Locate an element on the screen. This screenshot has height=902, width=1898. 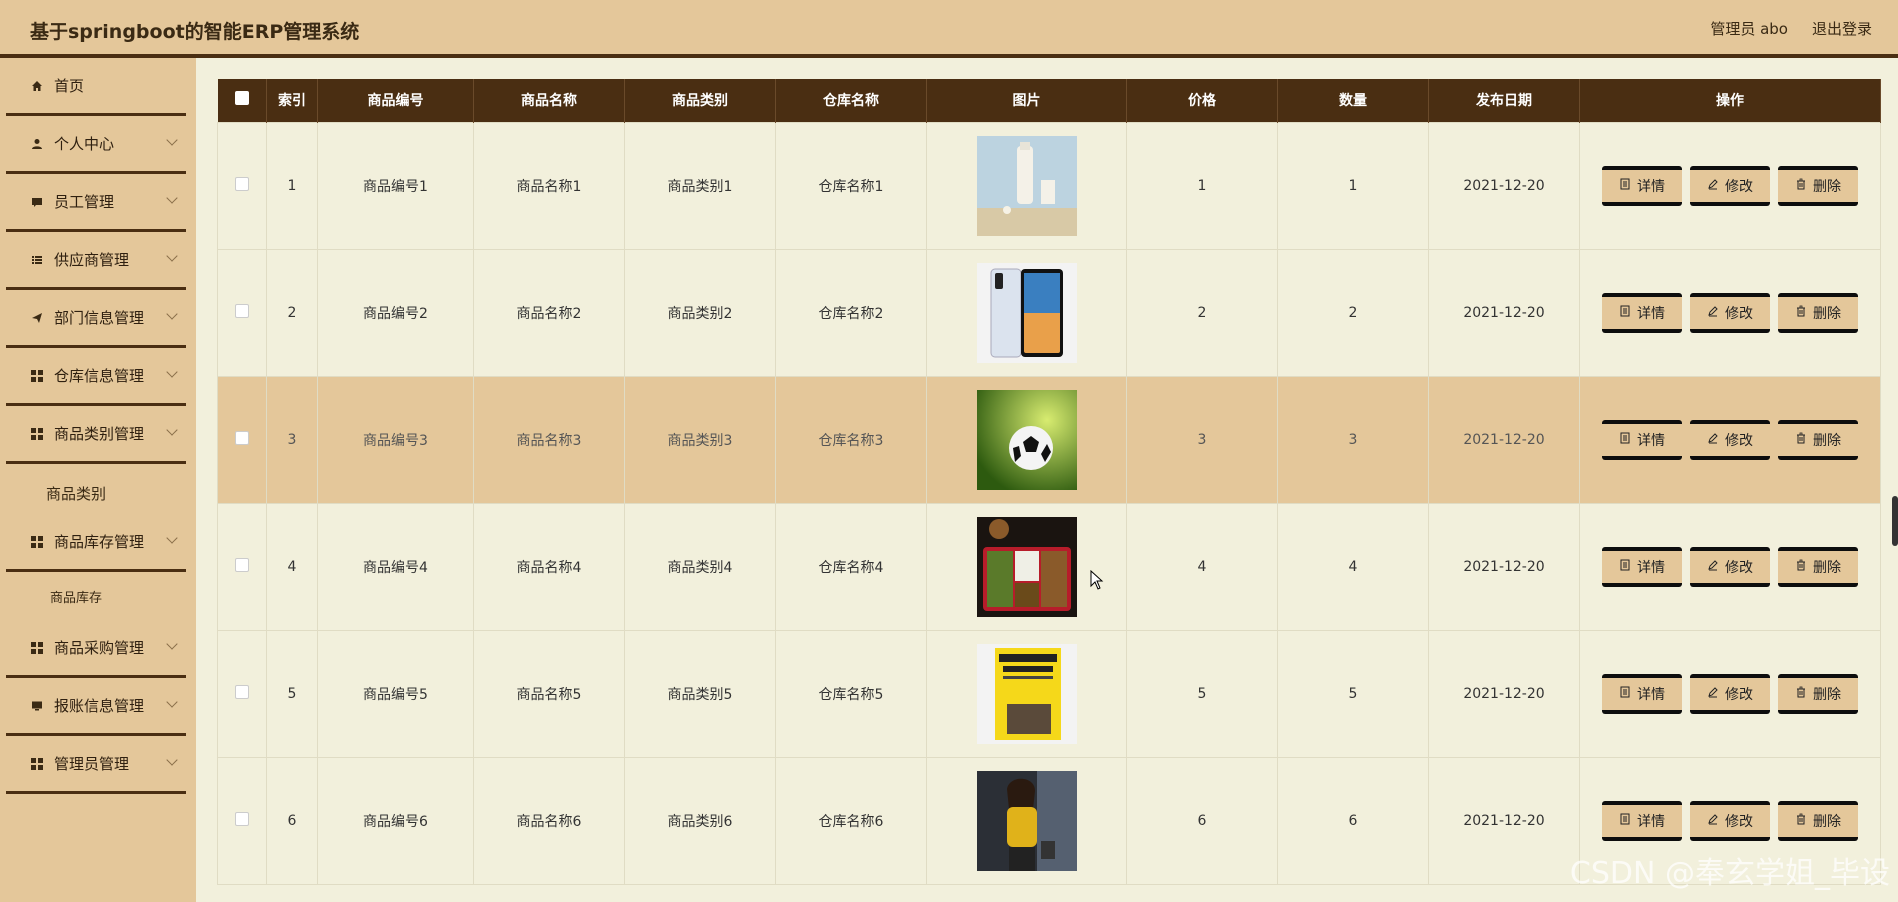
sidebar-item-label: 部门信息管理 is located at coordinates (99, 318).